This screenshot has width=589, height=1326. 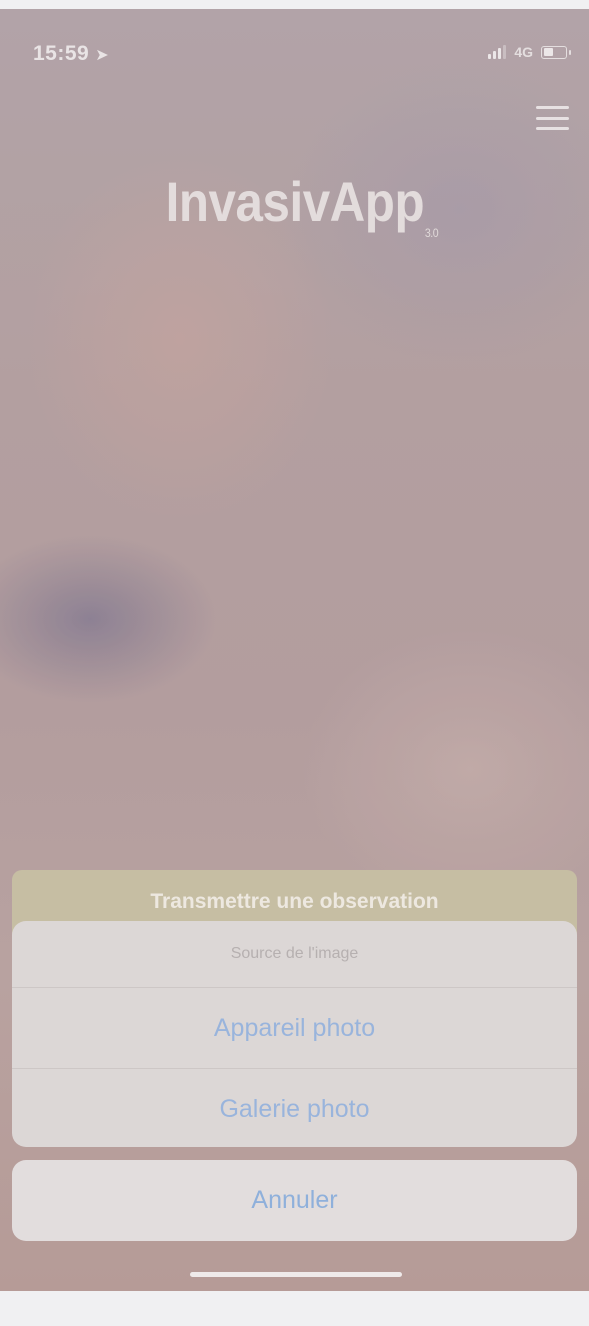 What do you see at coordinates (102, 55) in the screenshot?
I see `location-arrow-icon: ➤` at bounding box center [102, 55].